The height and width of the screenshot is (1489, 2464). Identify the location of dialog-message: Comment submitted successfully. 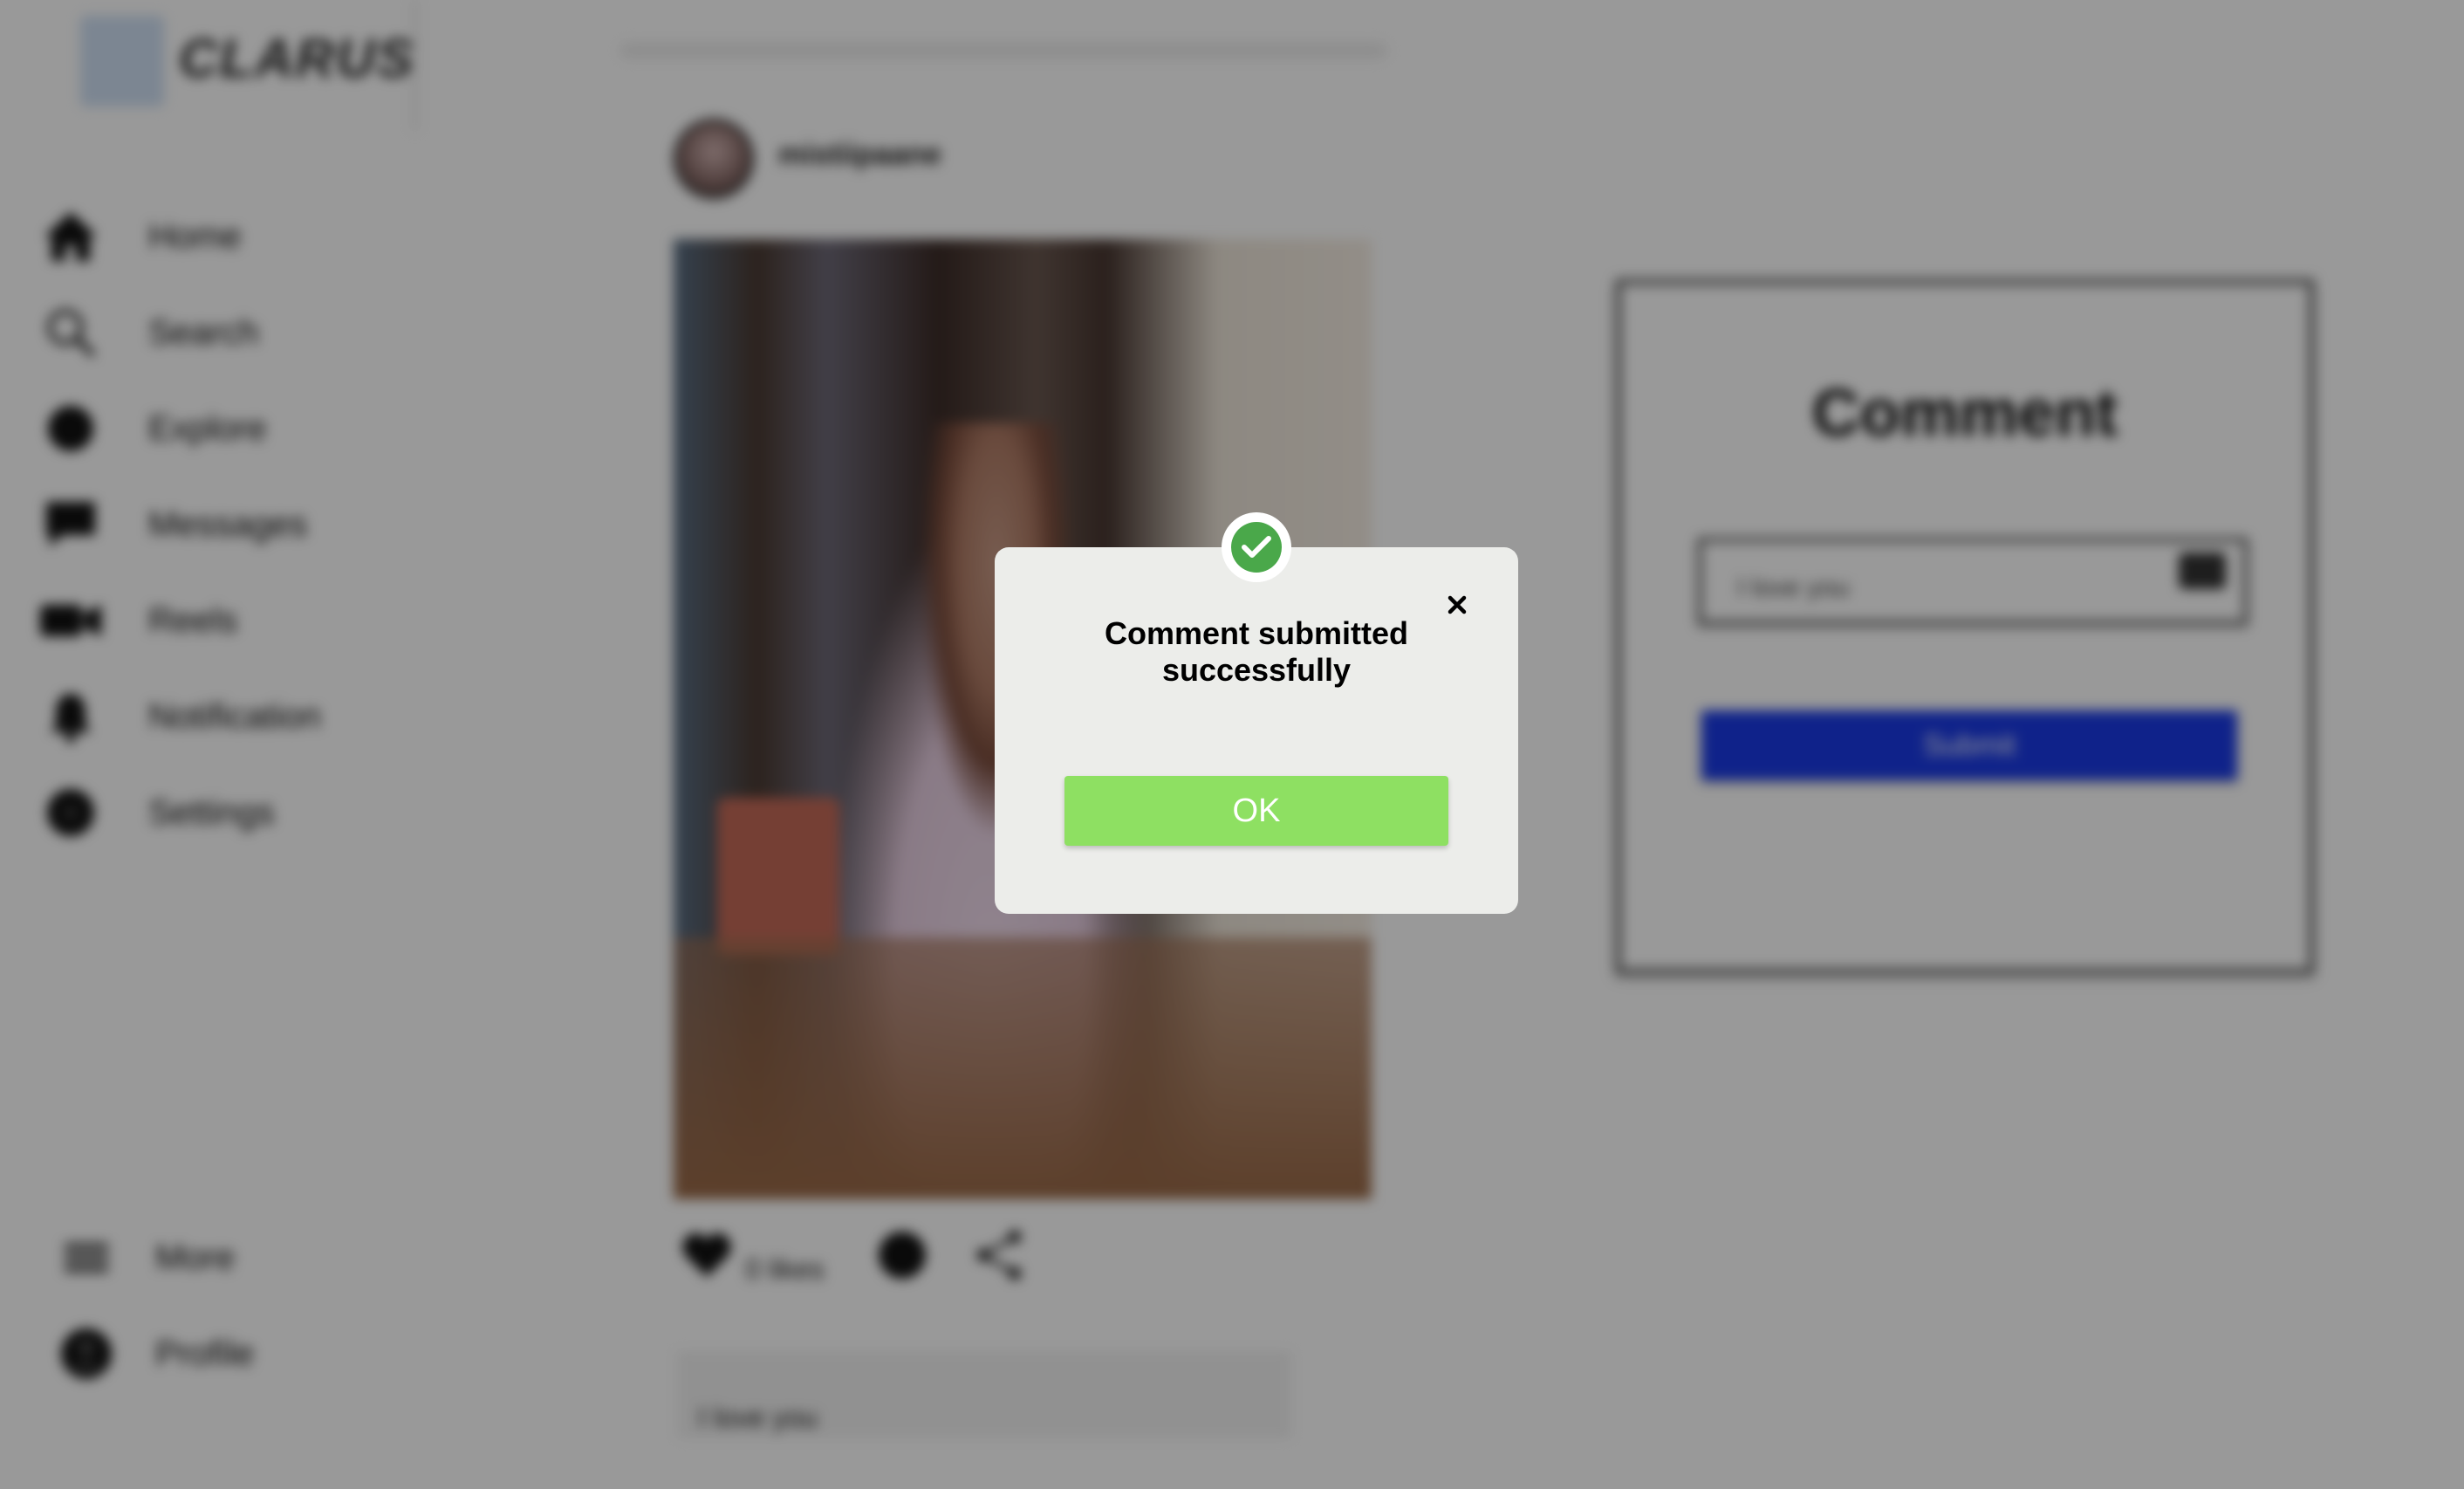
(1256, 651).